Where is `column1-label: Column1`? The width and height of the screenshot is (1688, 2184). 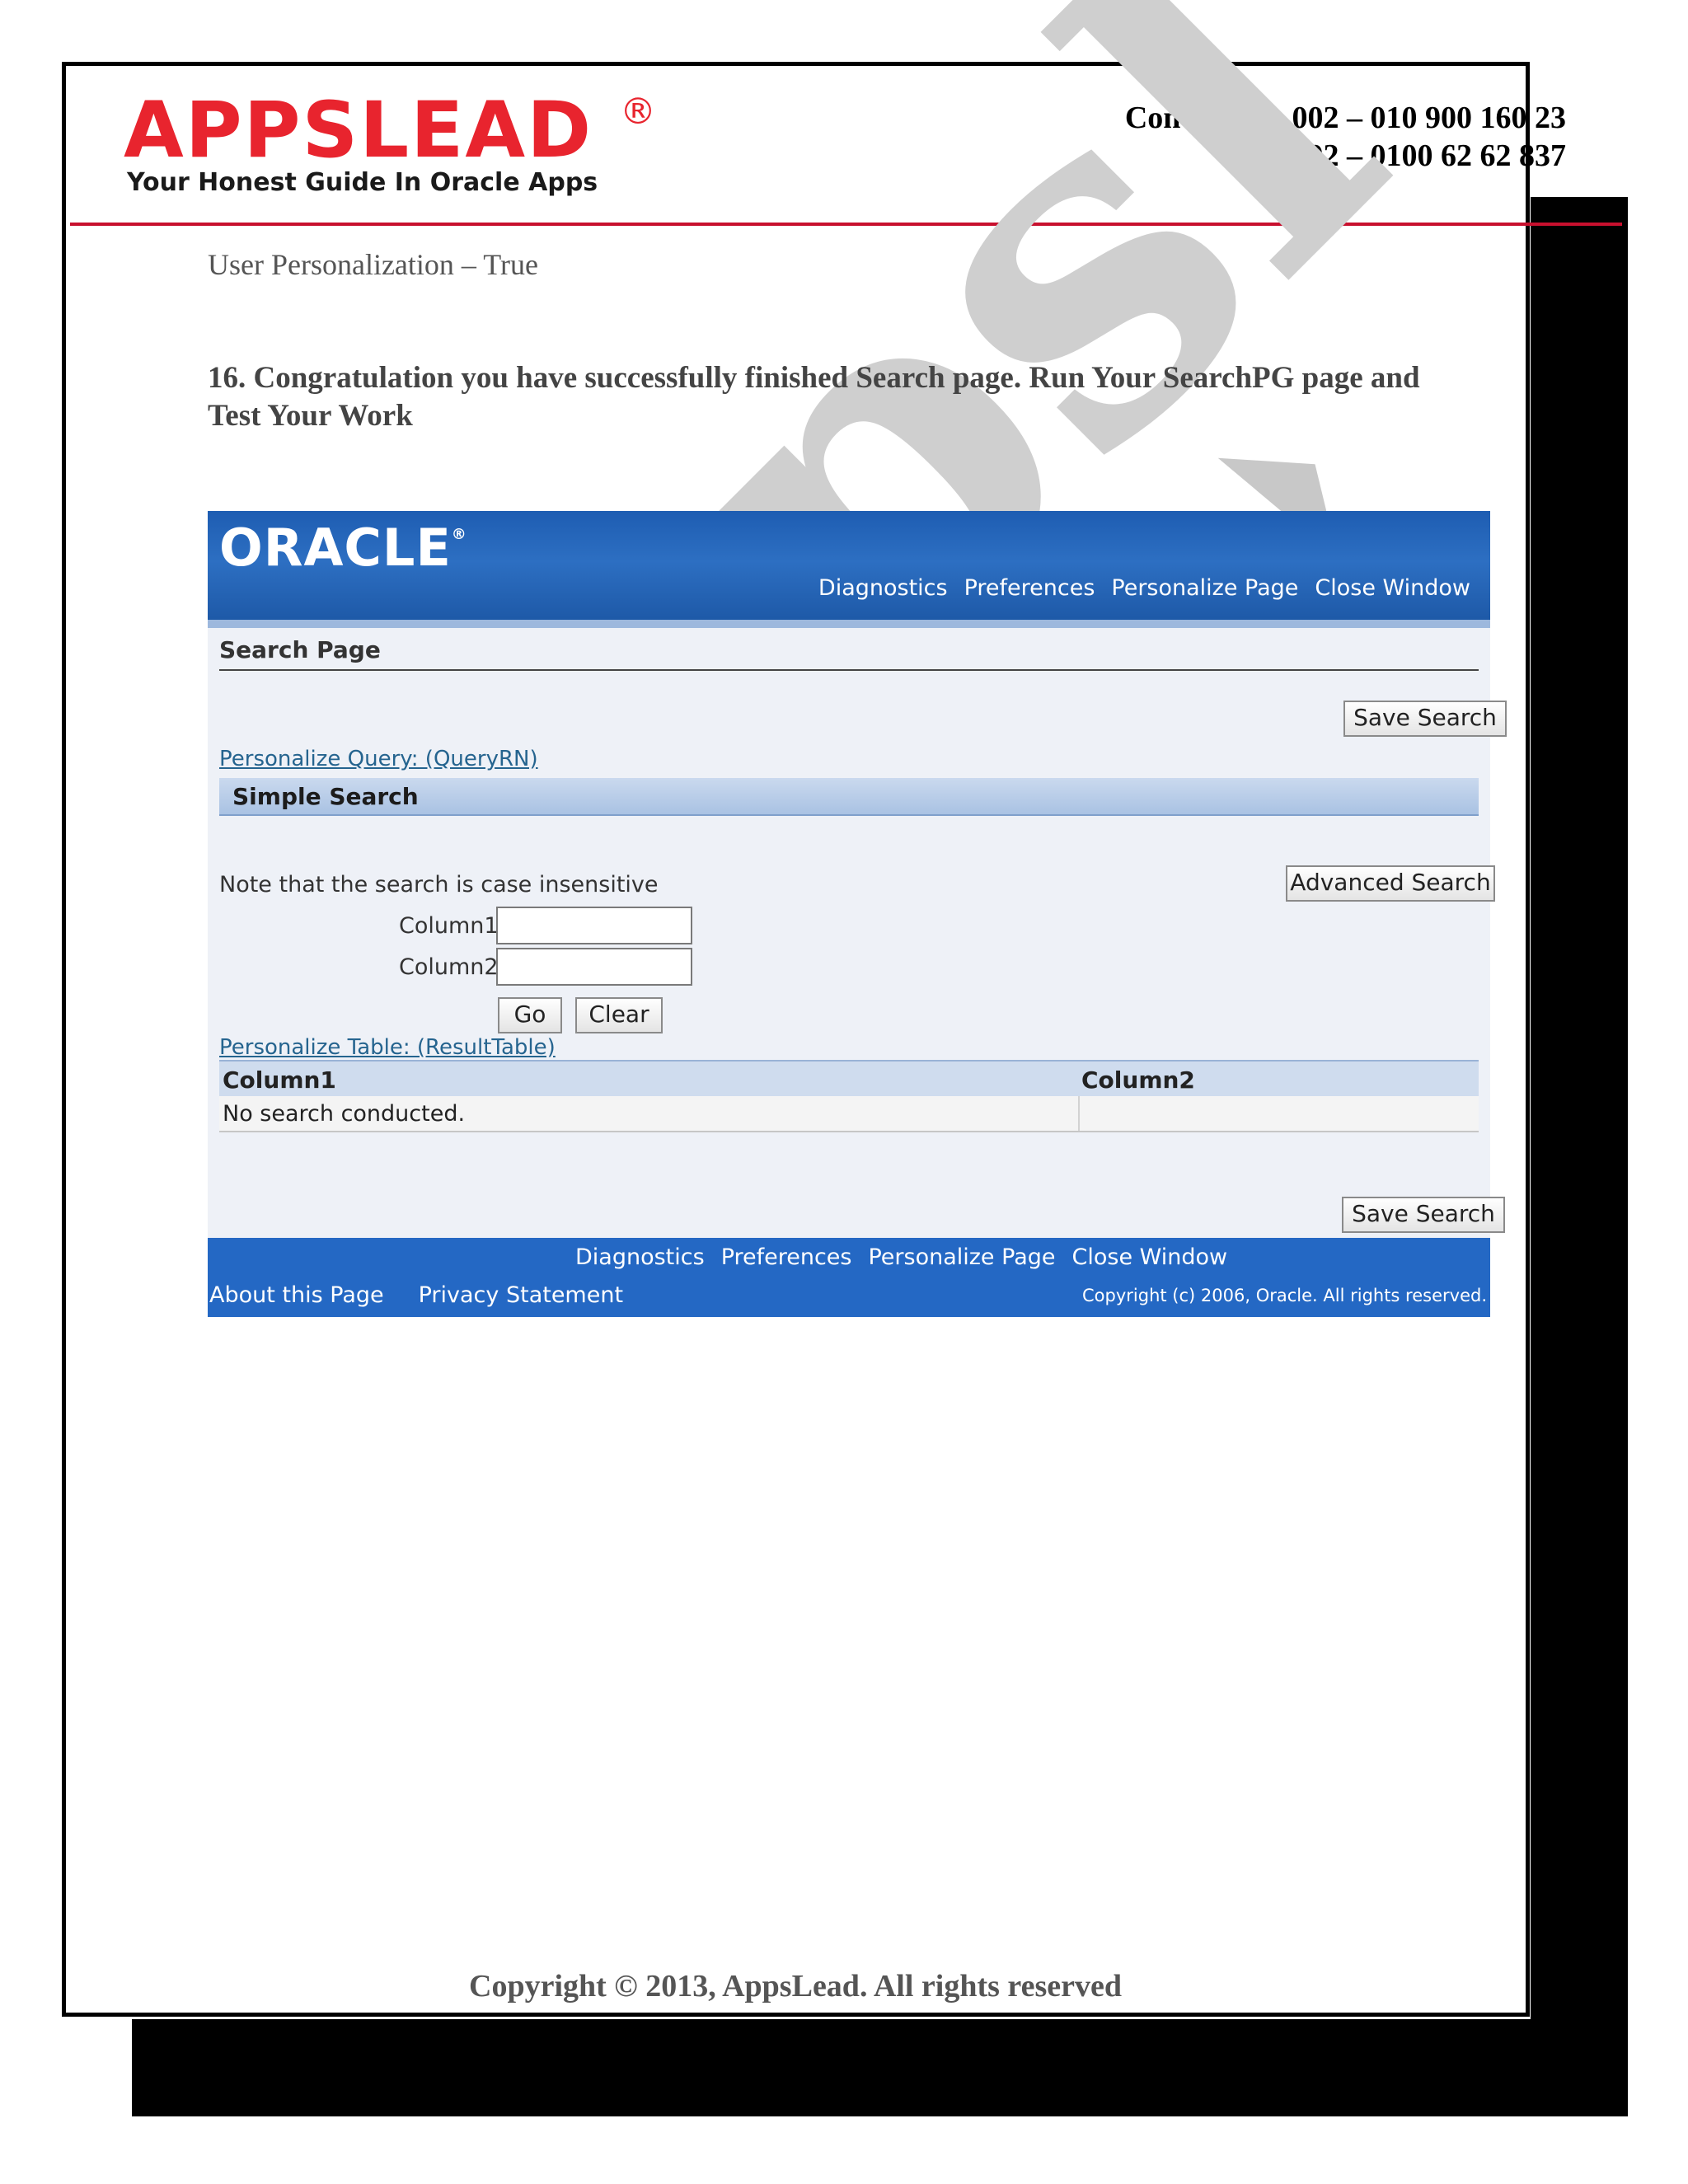 column1-label: Column1 is located at coordinates (449, 926).